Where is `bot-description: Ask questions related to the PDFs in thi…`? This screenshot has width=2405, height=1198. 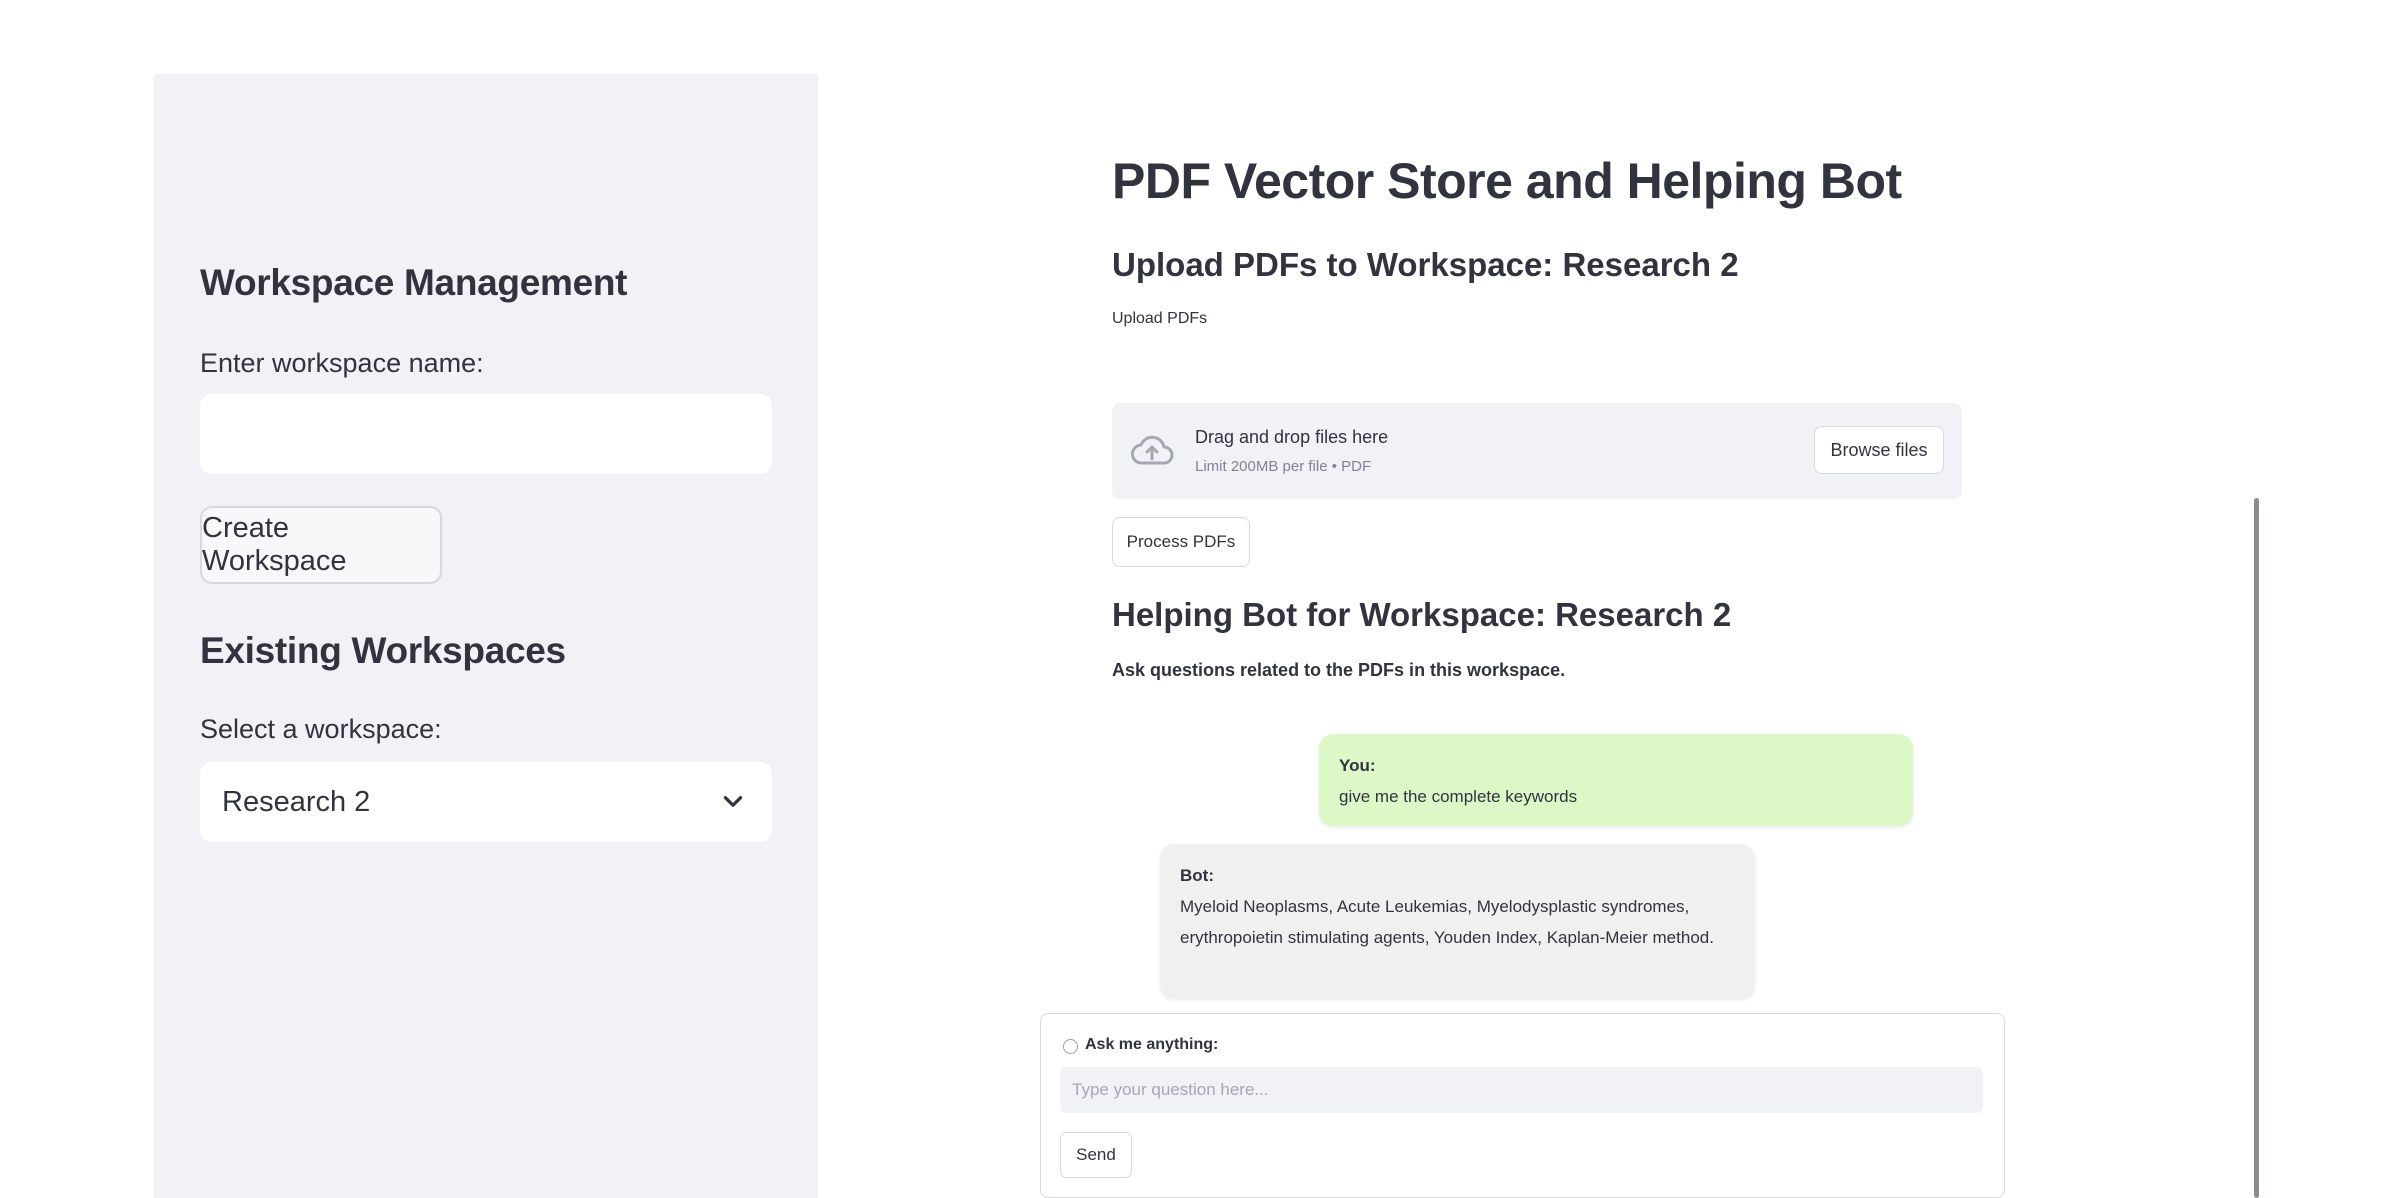
bot-description: Ask questions related to the PDFs in thi… is located at coordinates (1339, 670).